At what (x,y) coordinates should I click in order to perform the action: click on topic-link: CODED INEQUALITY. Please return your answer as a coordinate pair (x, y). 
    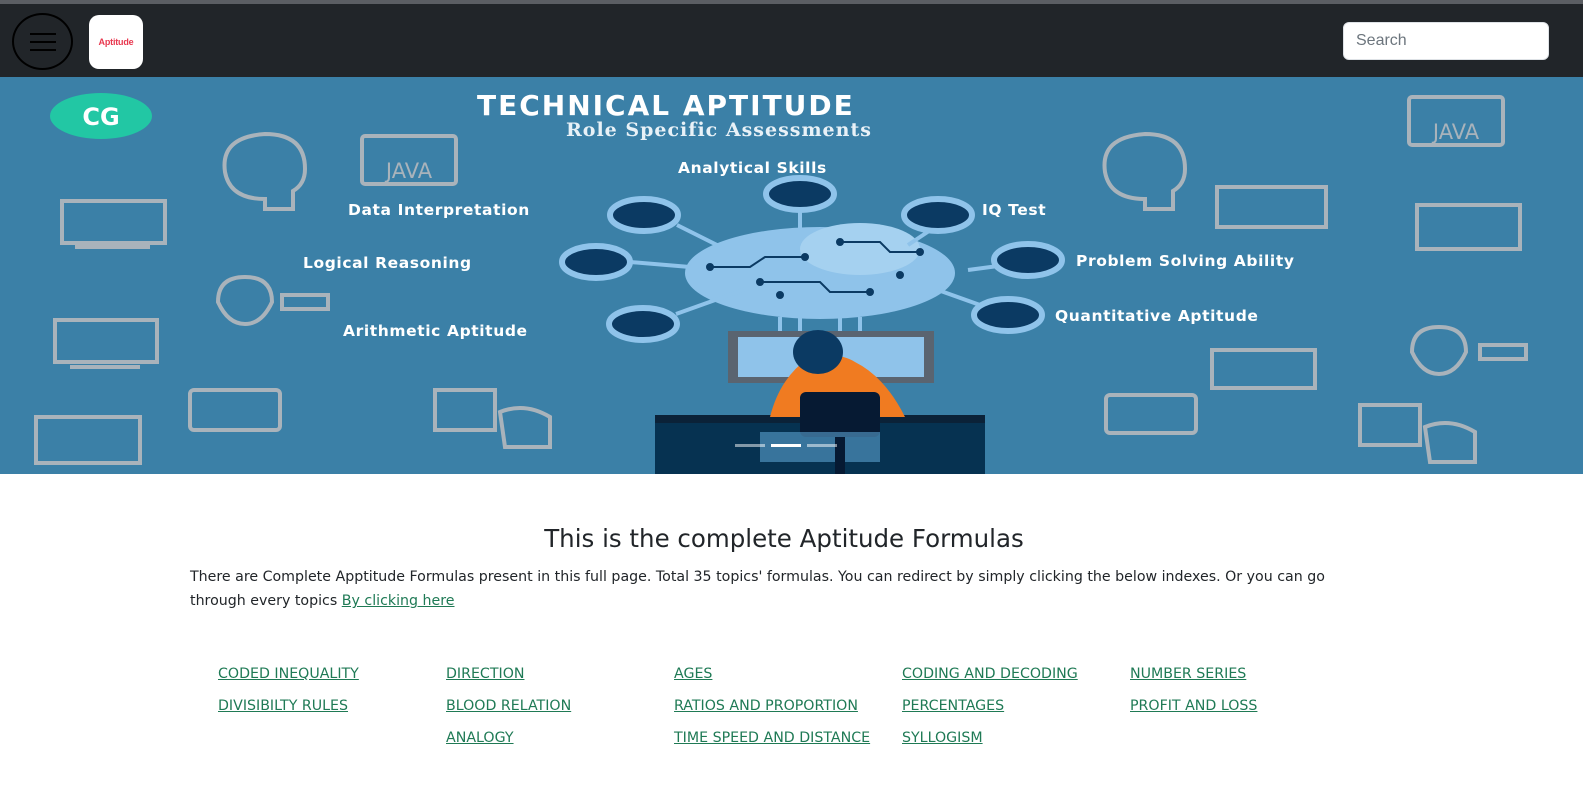
    Looking at the image, I should click on (328, 679).